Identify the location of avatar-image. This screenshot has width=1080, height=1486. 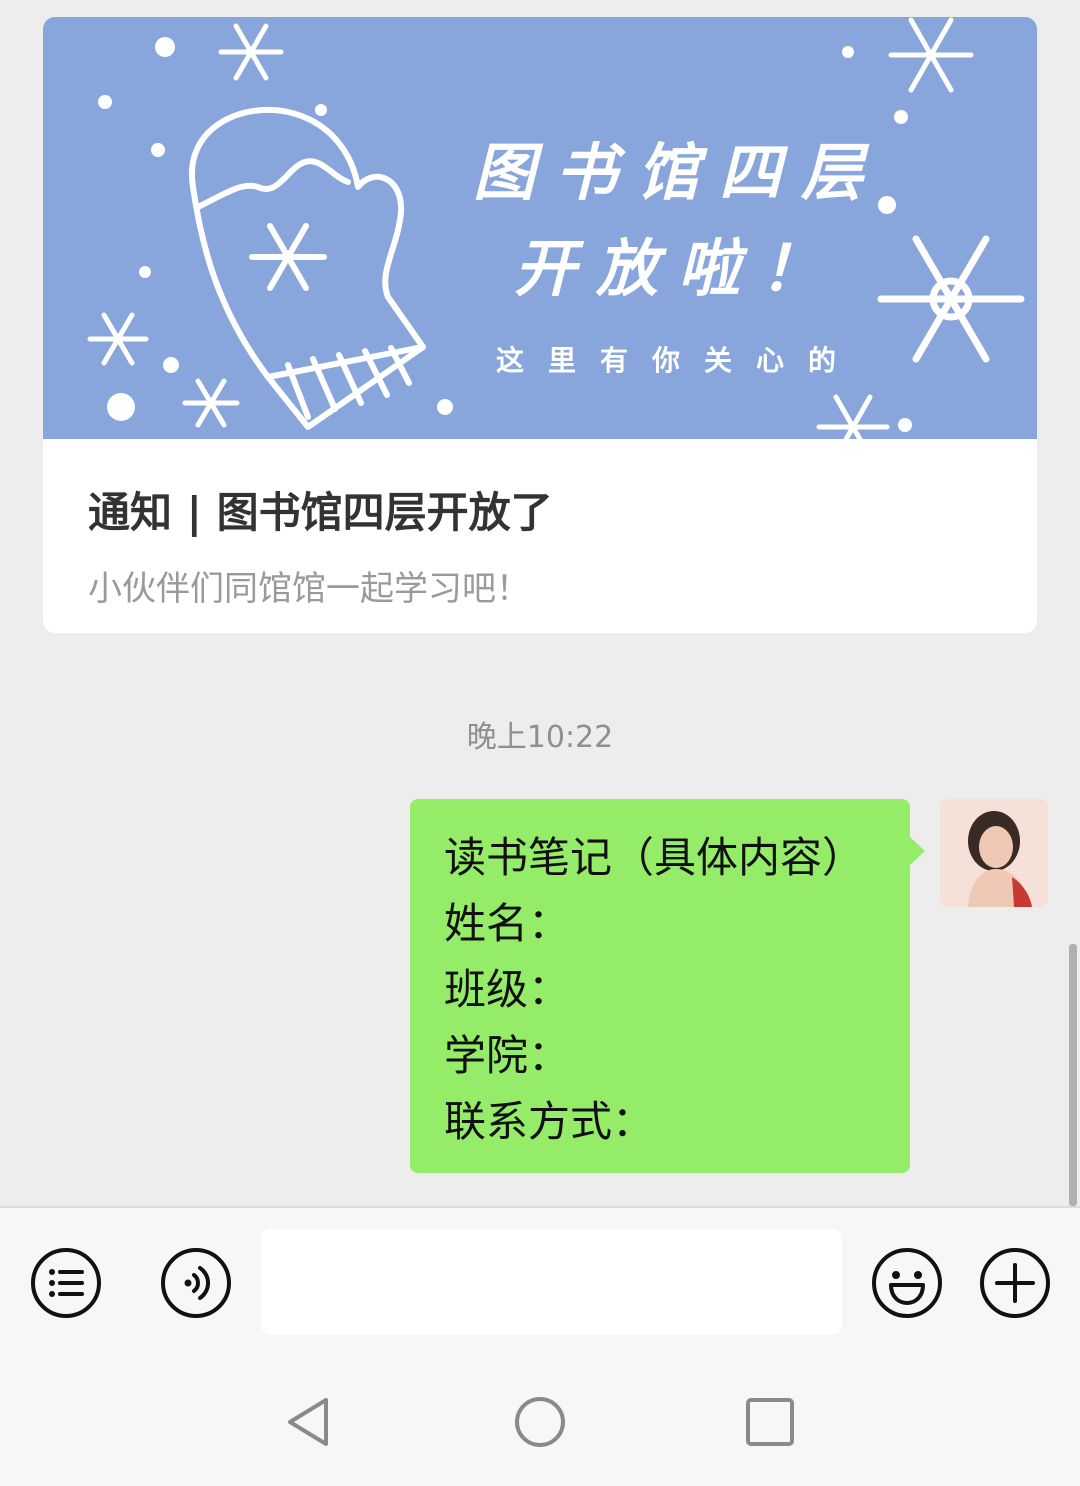
(994, 853).